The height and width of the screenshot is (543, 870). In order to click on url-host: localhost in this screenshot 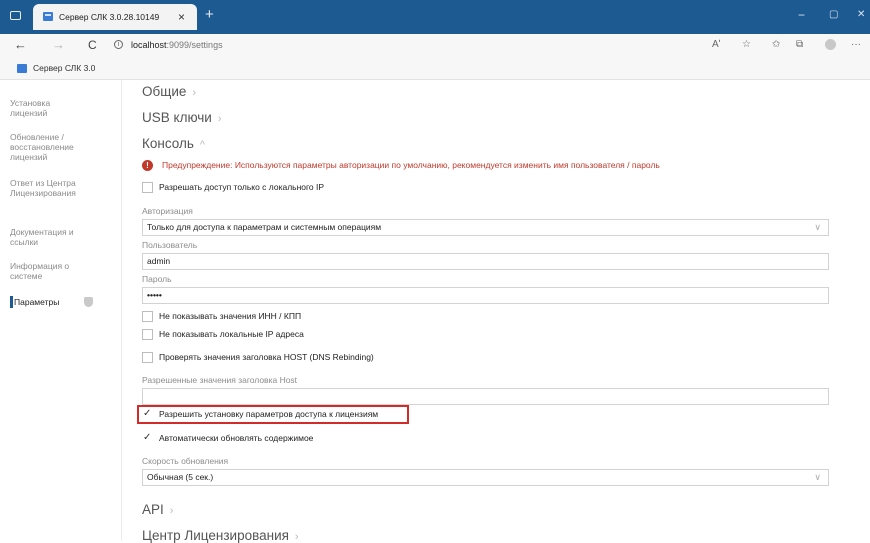, I will do `click(149, 45)`.